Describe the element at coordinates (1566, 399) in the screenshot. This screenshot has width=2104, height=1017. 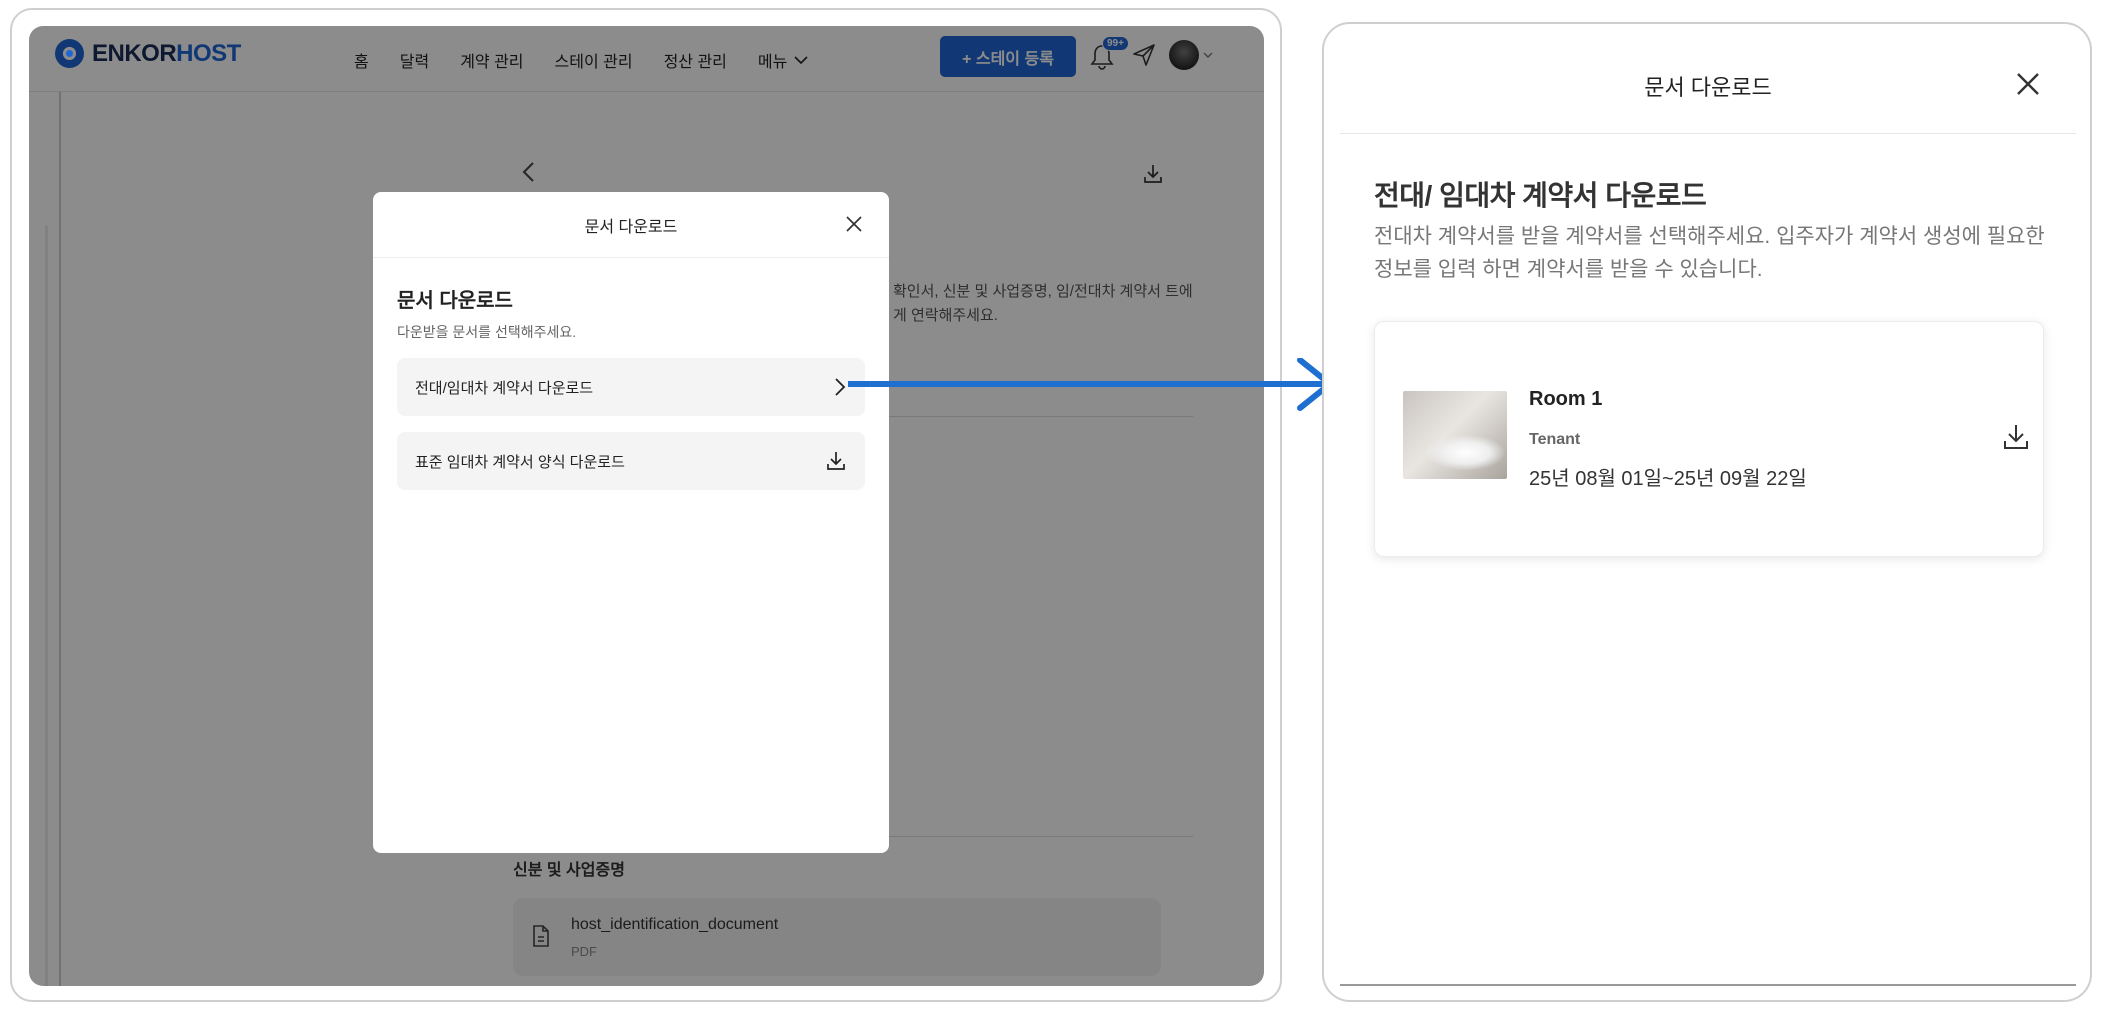
I see `room-name: Room 1` at that location.